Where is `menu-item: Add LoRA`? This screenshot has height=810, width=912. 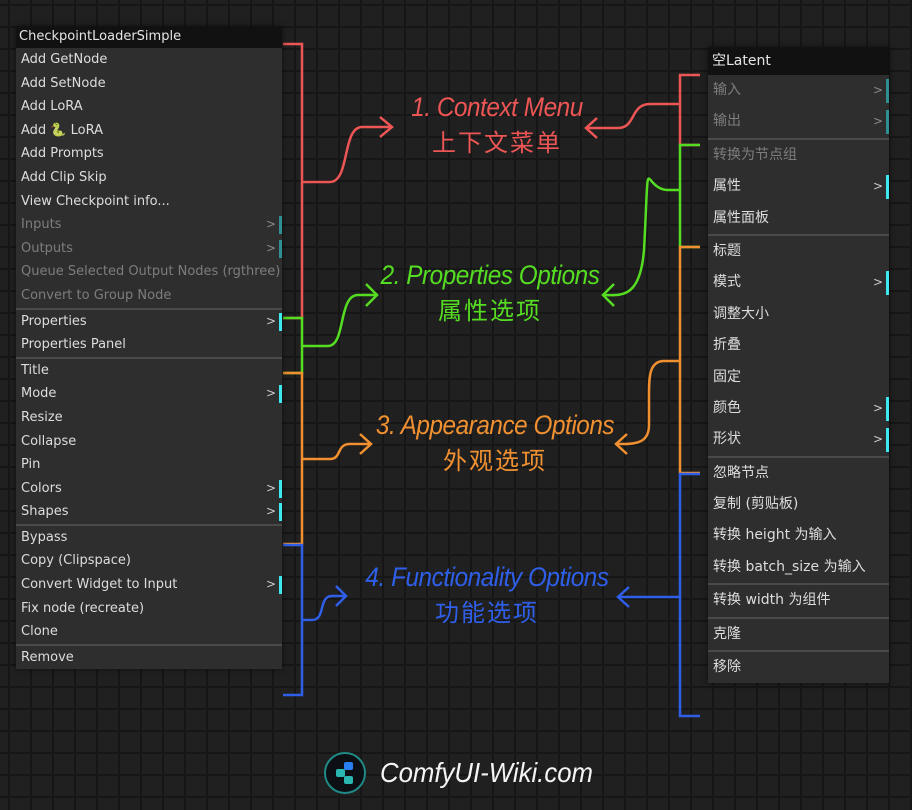 menu-item: Add LoRA is located at coordinates (149, 107).